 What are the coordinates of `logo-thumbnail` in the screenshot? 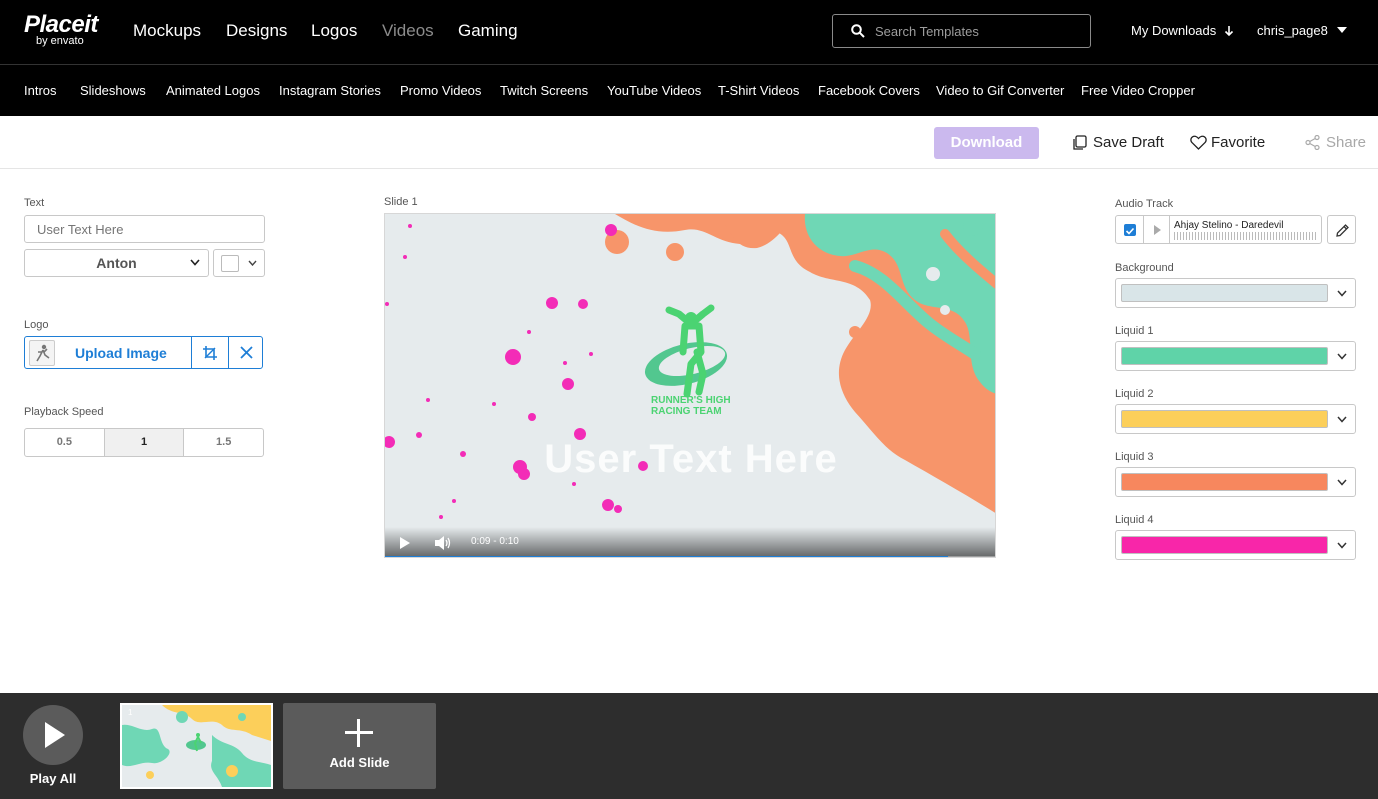 It's located at (42, 353).